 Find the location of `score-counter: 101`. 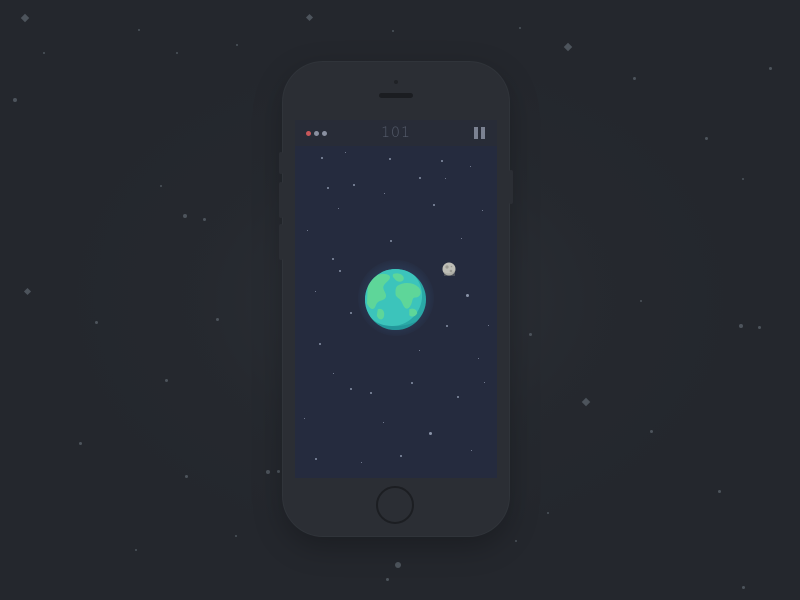

score-counter: 101 is located at coordinates (396, 133).